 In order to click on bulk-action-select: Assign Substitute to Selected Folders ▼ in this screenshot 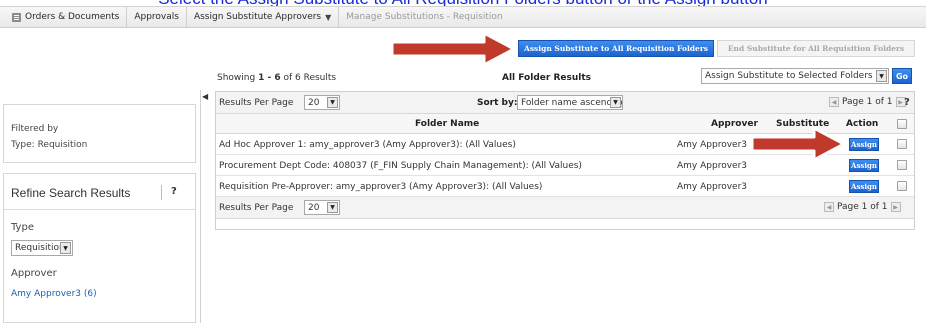, I will do `click(795, 76)`.